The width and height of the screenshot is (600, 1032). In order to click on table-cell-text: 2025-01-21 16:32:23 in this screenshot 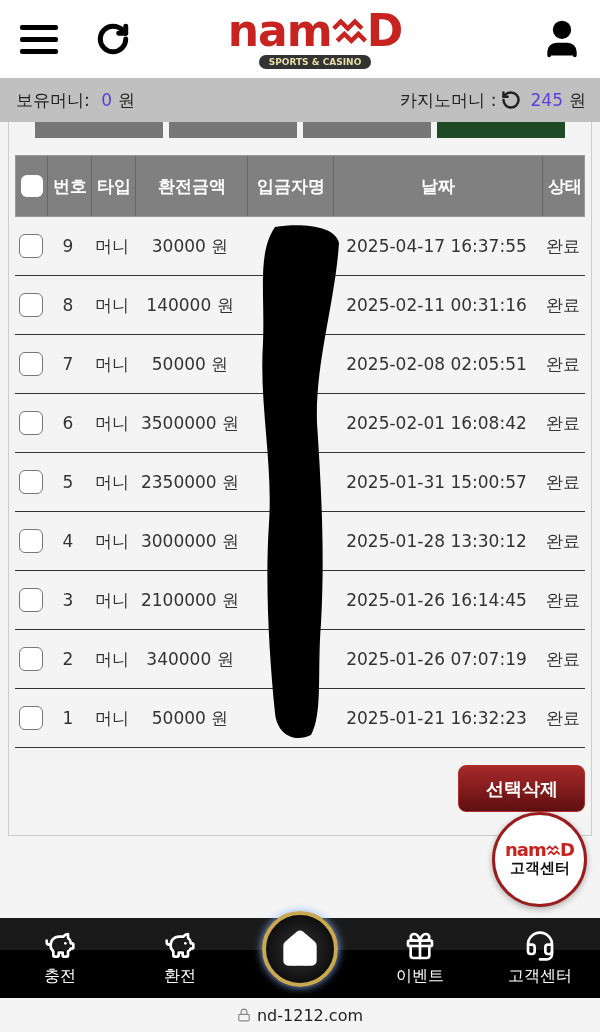, I will do `click(436, 718)`.